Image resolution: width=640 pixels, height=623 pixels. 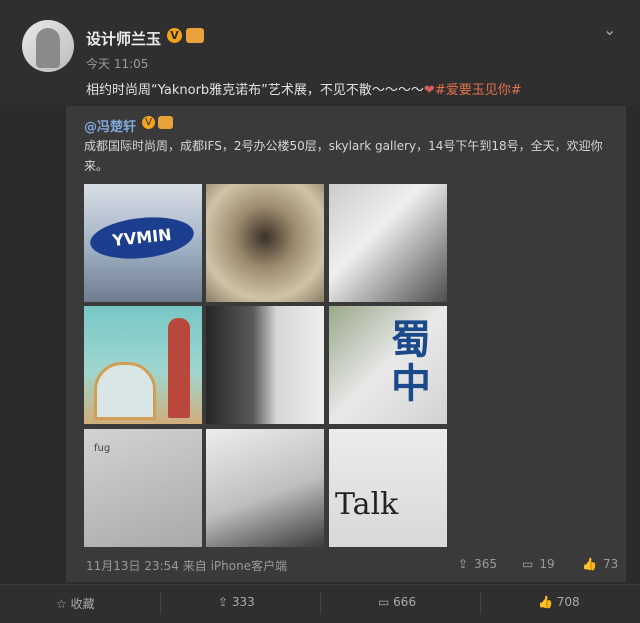 I want to click on retweet-repost-stat: ⇪ 365, so click(x=477, y=564).